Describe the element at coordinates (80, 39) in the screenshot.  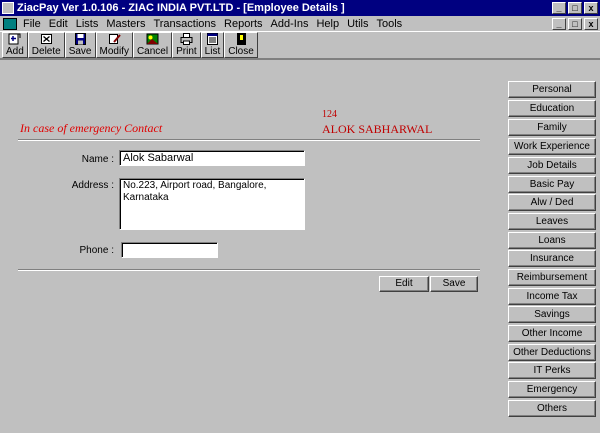
I see `save-icon` at that location.